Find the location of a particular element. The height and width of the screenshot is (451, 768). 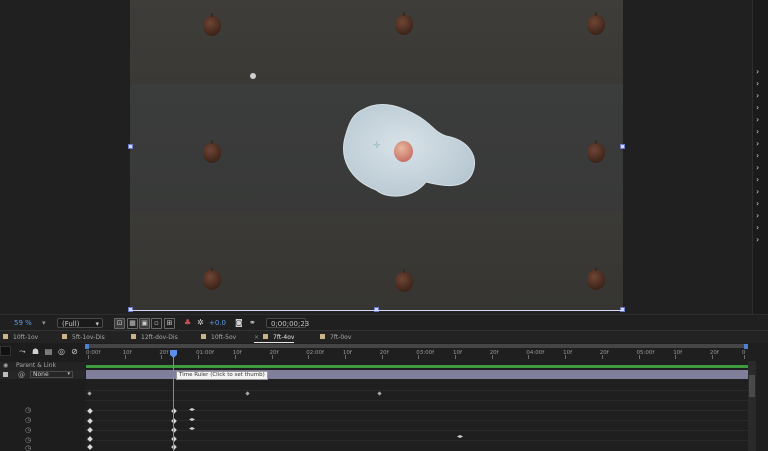

transparency-grid-icon: ▦ is located at coordinates (132, 323).